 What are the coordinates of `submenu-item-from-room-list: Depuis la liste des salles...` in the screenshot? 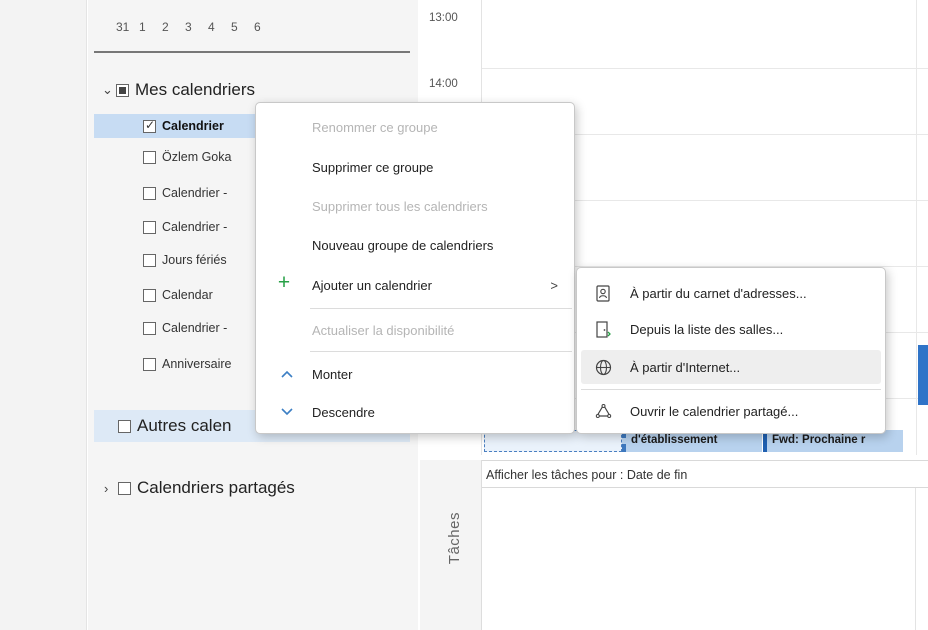 It's located at (731, 329).